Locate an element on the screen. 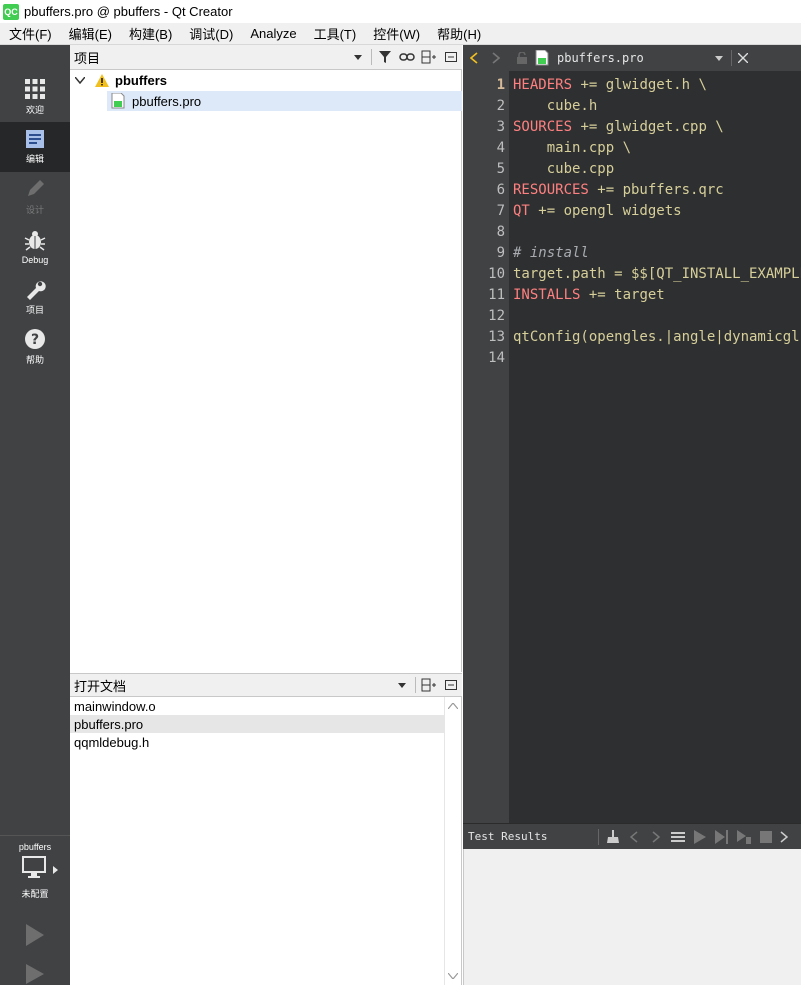  open-document-item: mainwindow.o is located at coordinates (257, 706).